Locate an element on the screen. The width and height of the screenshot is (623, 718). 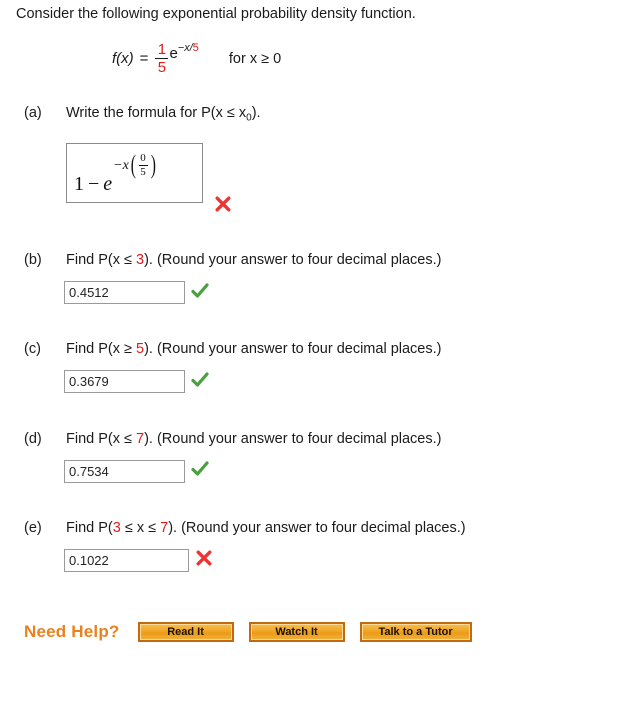
math-exponent-group: −x ( 0 5 ) is located at coordinates (135, 165).